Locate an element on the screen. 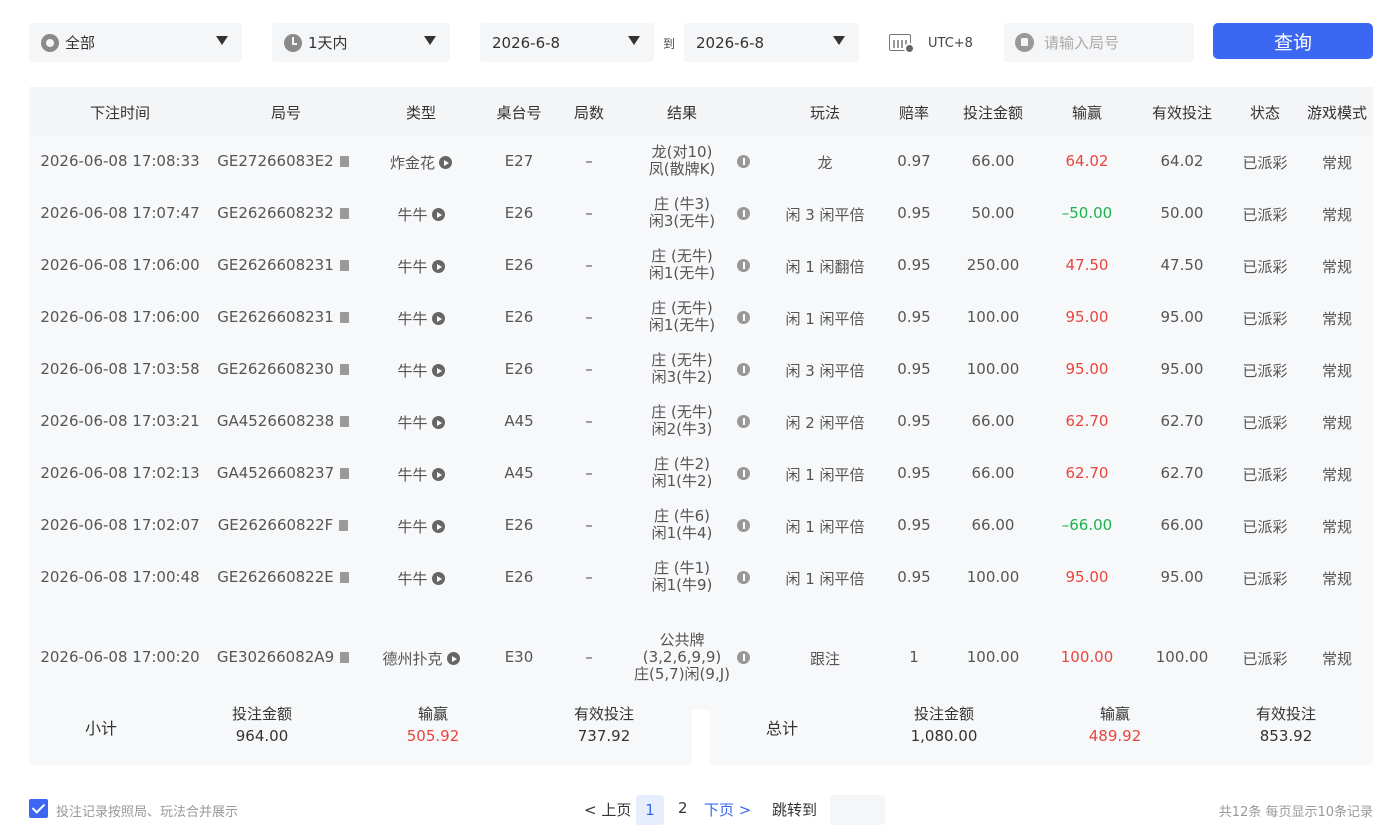 The width and height of the screenshot is (1396, 831). merge-checkbox is located at coordinates (38, 808).